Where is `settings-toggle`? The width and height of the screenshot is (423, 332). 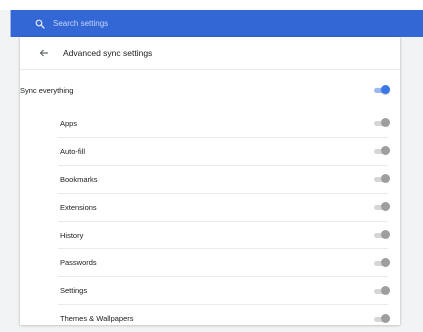
settings-toggle is located at coordinates (381, 290).